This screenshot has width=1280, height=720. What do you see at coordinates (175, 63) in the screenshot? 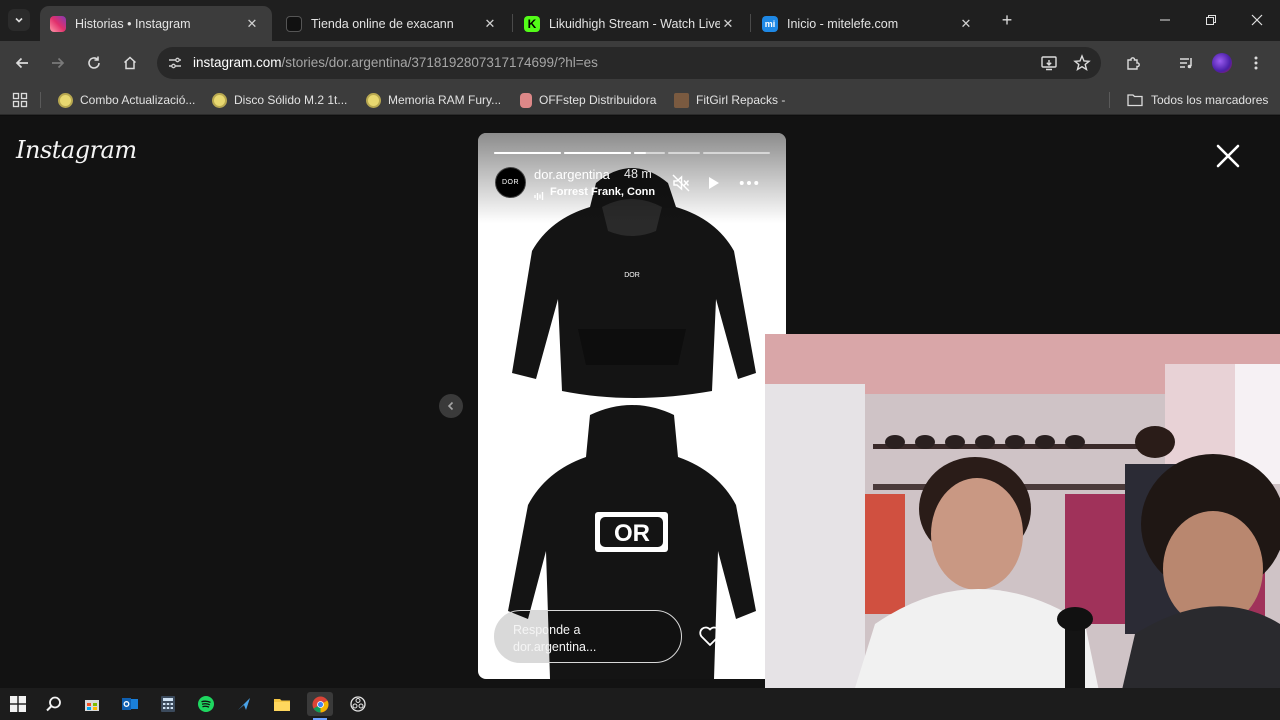
I see `site-info-icon` at bounding box center [175, 63].